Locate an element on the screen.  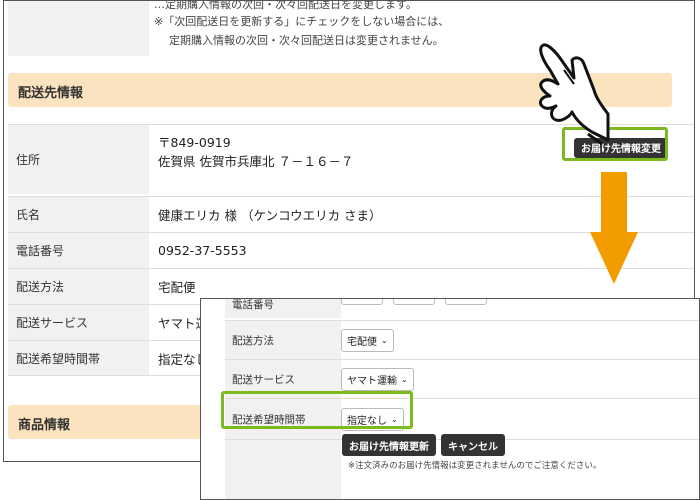
form-method-label: 配送方法 is located at coordinates (283, 340).